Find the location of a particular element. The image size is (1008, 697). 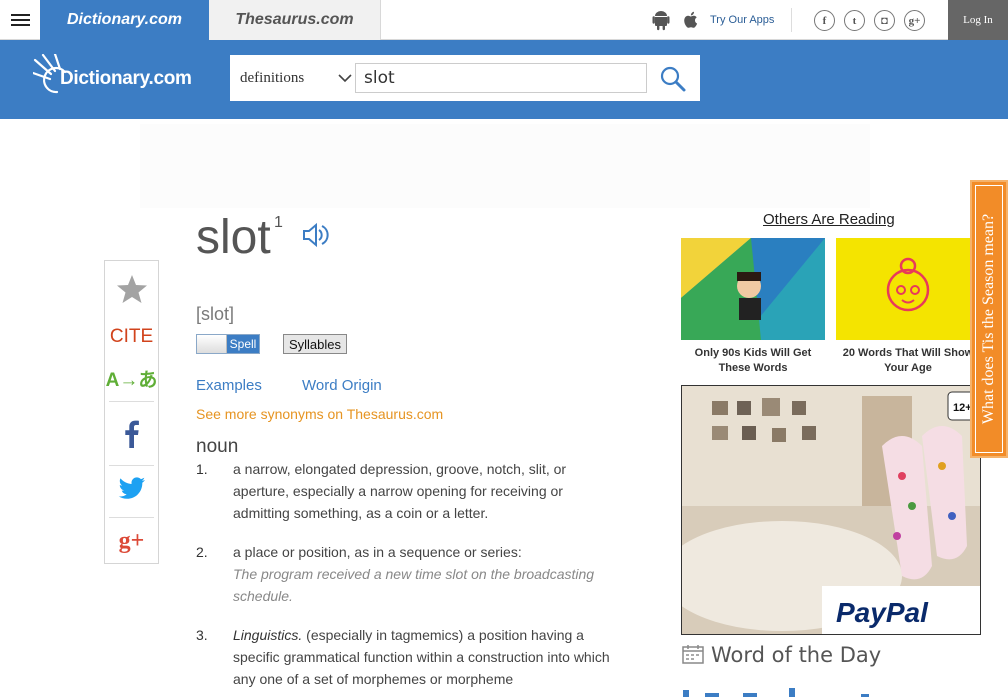

definition-number: 2. is located at coordinates (202, 552).